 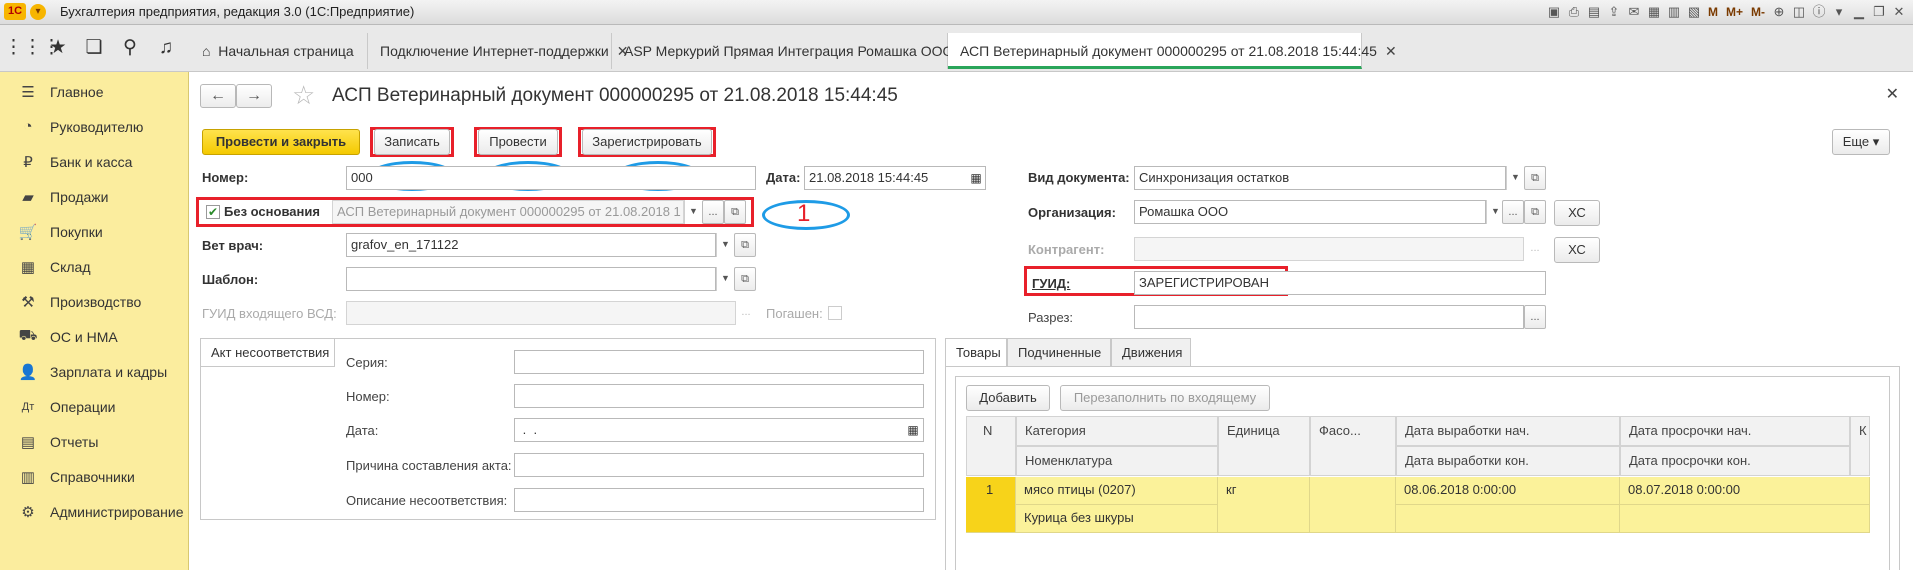 I want to click on settings-dropdown-icon: ▾, so click(x=1839, y=12).